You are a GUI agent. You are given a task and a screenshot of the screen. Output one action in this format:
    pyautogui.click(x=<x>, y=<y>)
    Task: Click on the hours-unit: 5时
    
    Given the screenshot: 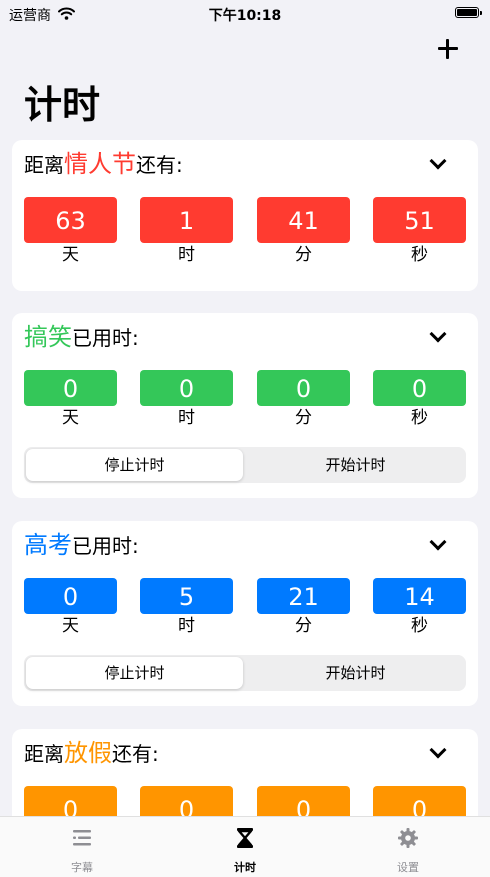 What is the action you would take?
    pyautogui.click(x=186, y=613)
    